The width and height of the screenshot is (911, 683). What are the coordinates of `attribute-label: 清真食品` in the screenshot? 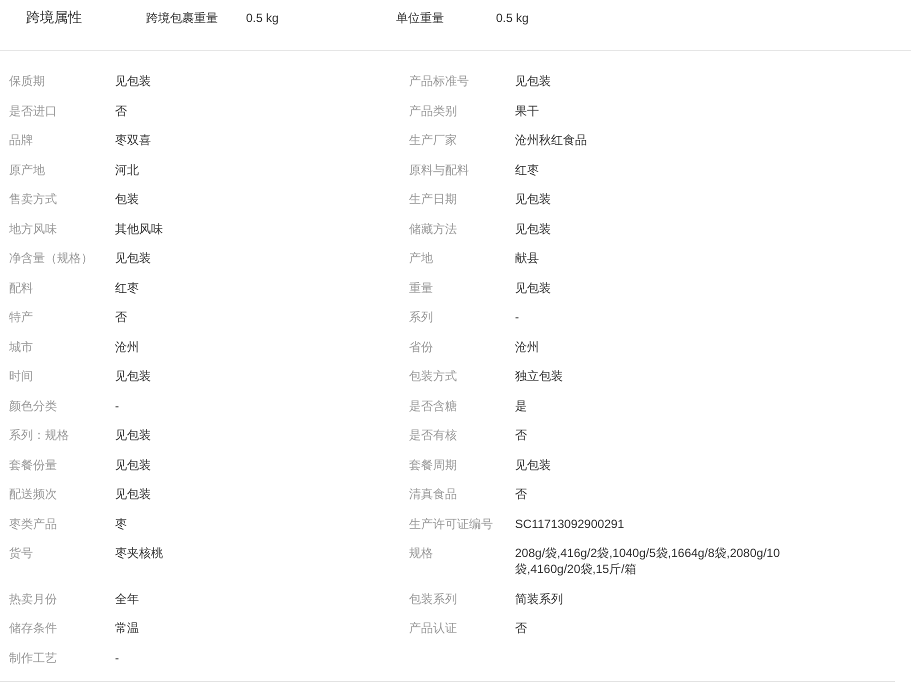 It's located at (433, 494).